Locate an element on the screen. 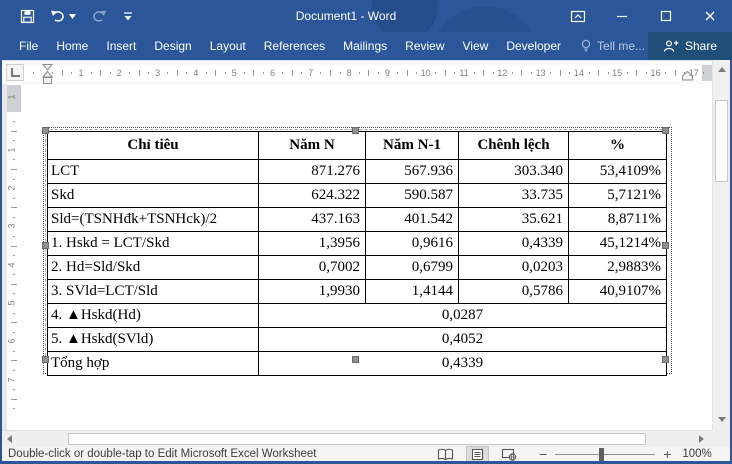 The image size is (732, 464). share-label: Share is located at coordinates (700, 46).